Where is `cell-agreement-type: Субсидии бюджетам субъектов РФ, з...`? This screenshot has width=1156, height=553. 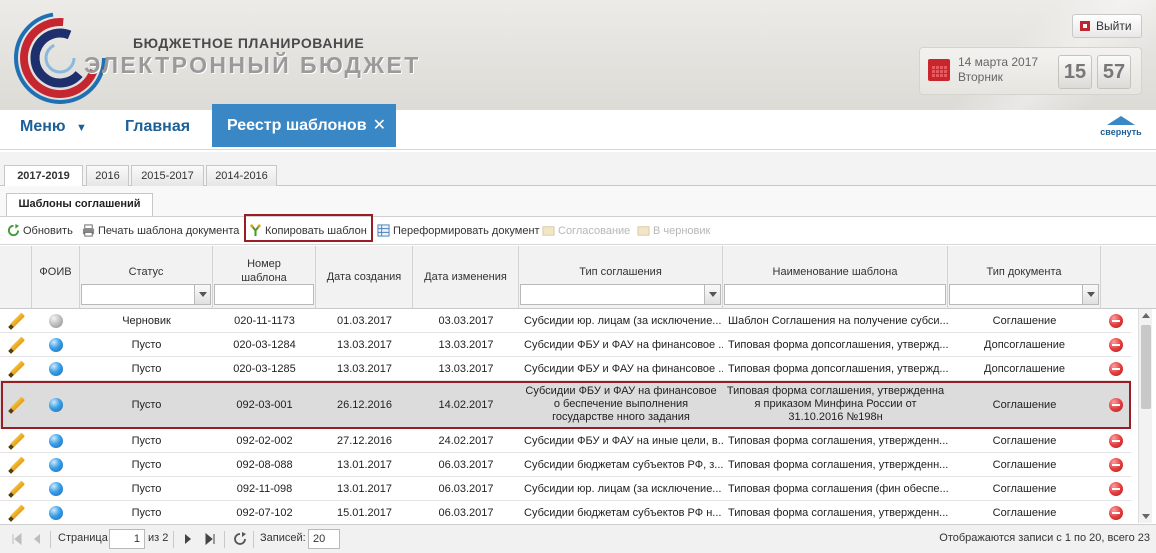
cell-agreement-type: Субсидии бюджетам субъектов РФ, з... is located at coordinates (623, 464).